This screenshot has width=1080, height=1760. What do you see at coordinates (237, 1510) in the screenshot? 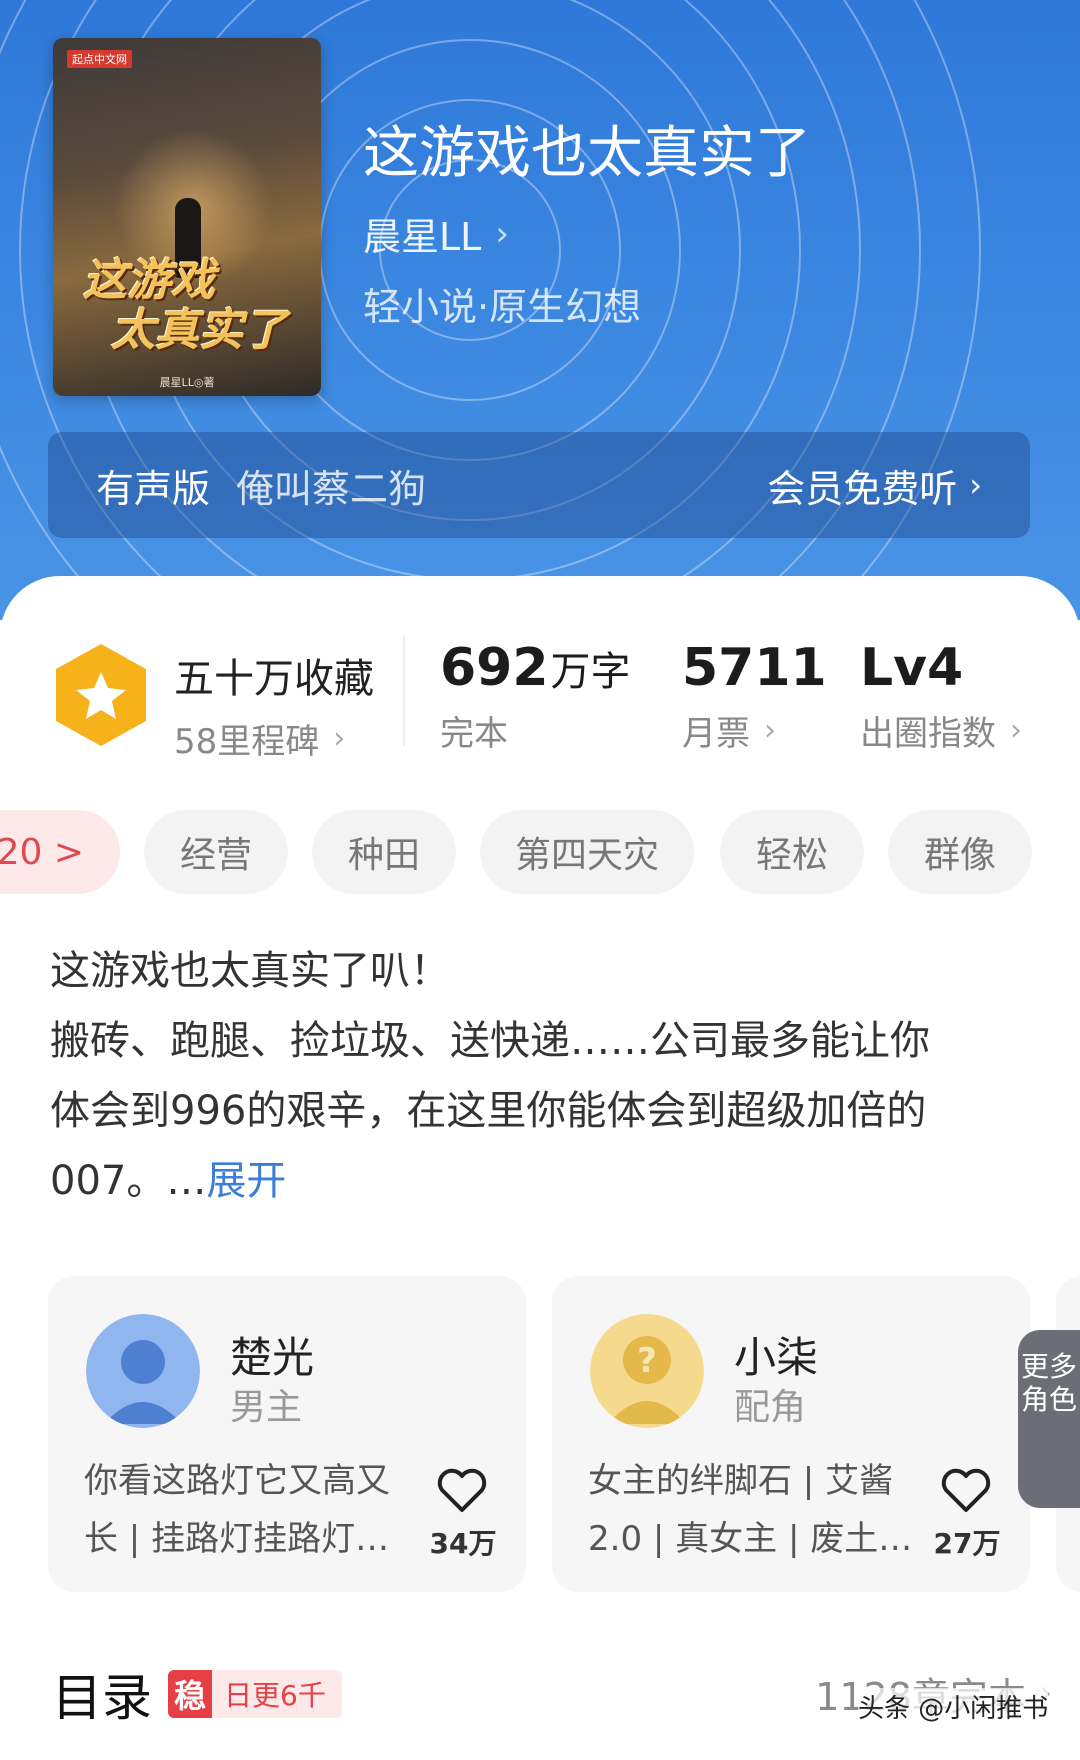
I see `role-description: 你看这路灯它又高又长 | 挂路灯挂路灯挂路灯挂路灯` at bounding box center [237, 1510].